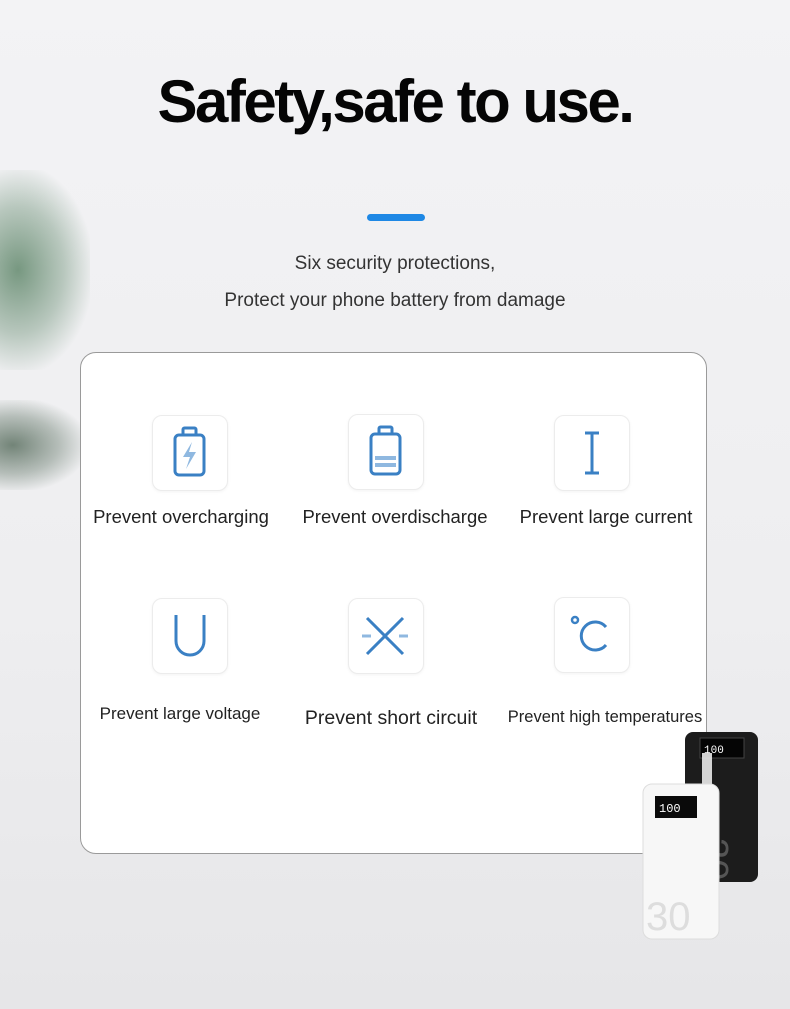 Image resolution: width=790 pixels, height=1009 pixels. Describe the element at coordinates (592, 453) in the screenshot. I see `current-i-icon` at that location.